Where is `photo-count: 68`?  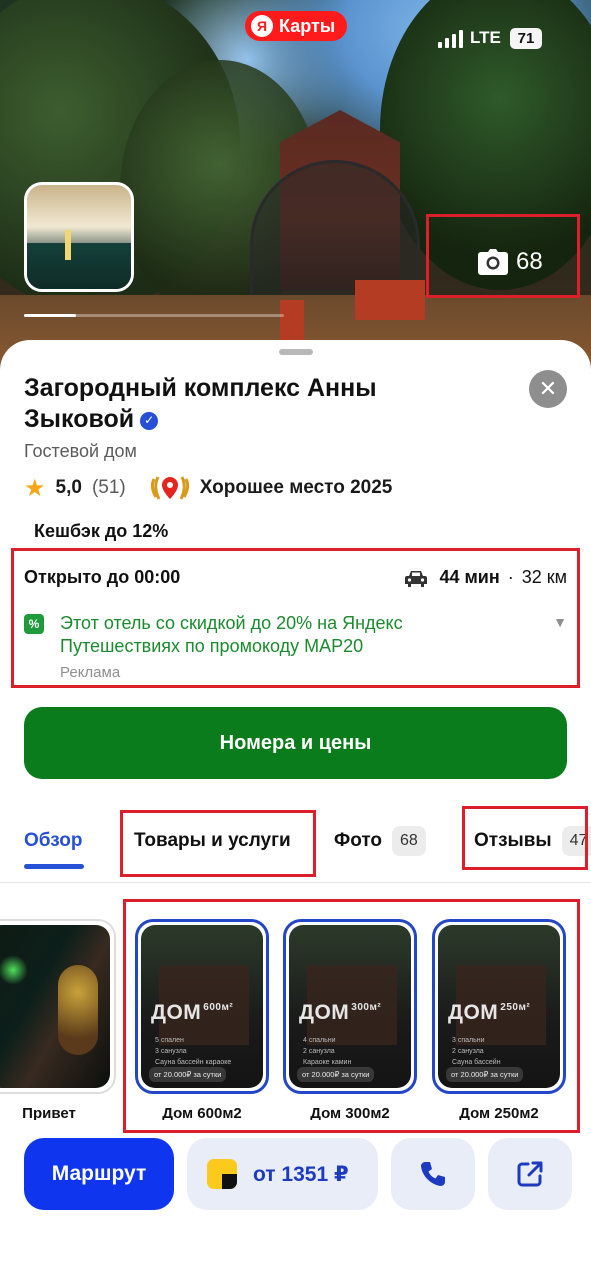
photo-count: 68 is located at coordinates (529, 261).